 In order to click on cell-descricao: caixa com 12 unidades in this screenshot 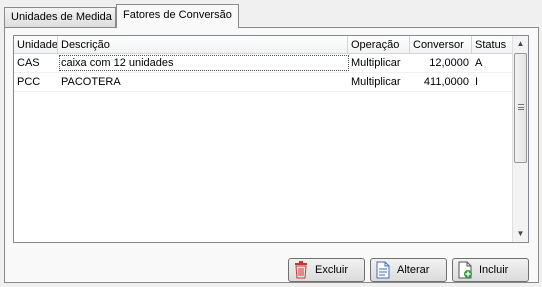, I will do `click(203, 63)`.